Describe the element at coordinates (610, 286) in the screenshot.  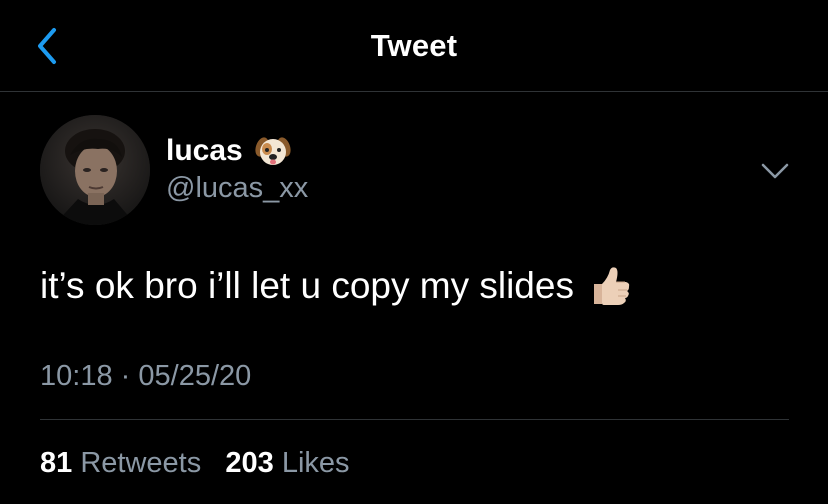
I see `thumbs-up-icon` at that location.